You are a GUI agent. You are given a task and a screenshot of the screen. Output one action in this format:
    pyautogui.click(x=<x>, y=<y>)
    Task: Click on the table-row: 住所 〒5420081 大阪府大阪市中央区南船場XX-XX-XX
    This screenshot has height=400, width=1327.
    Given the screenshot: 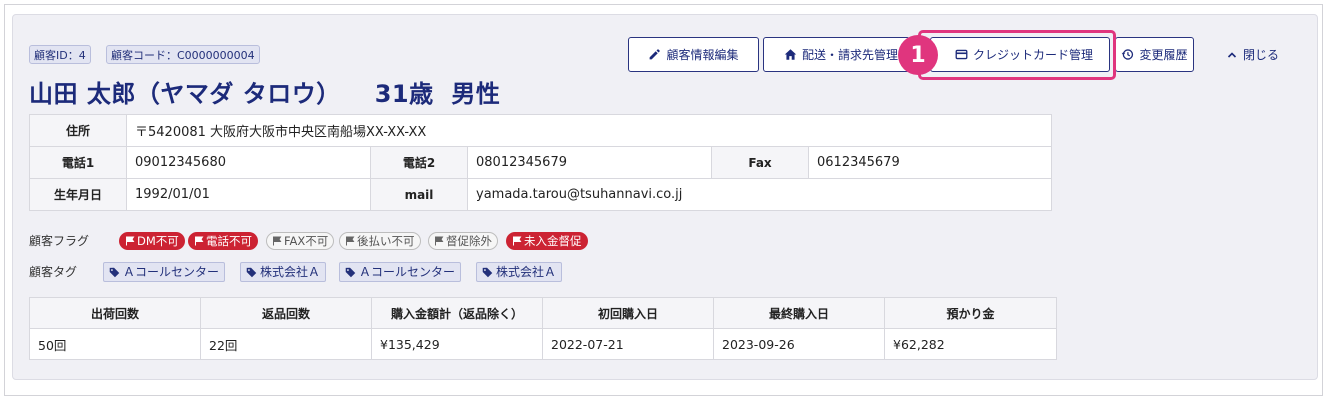 What is the action you would take?
    pyautogui.click(x=541, y=130)
    